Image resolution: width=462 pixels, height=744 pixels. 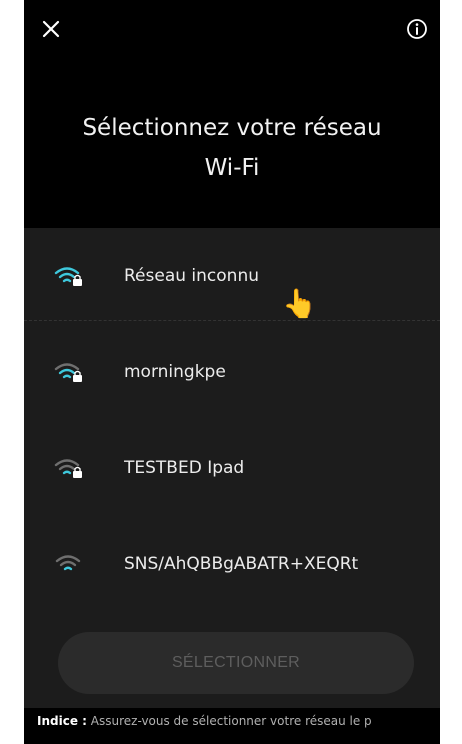 I want to click on info-icon, so click(x=417, y=29).